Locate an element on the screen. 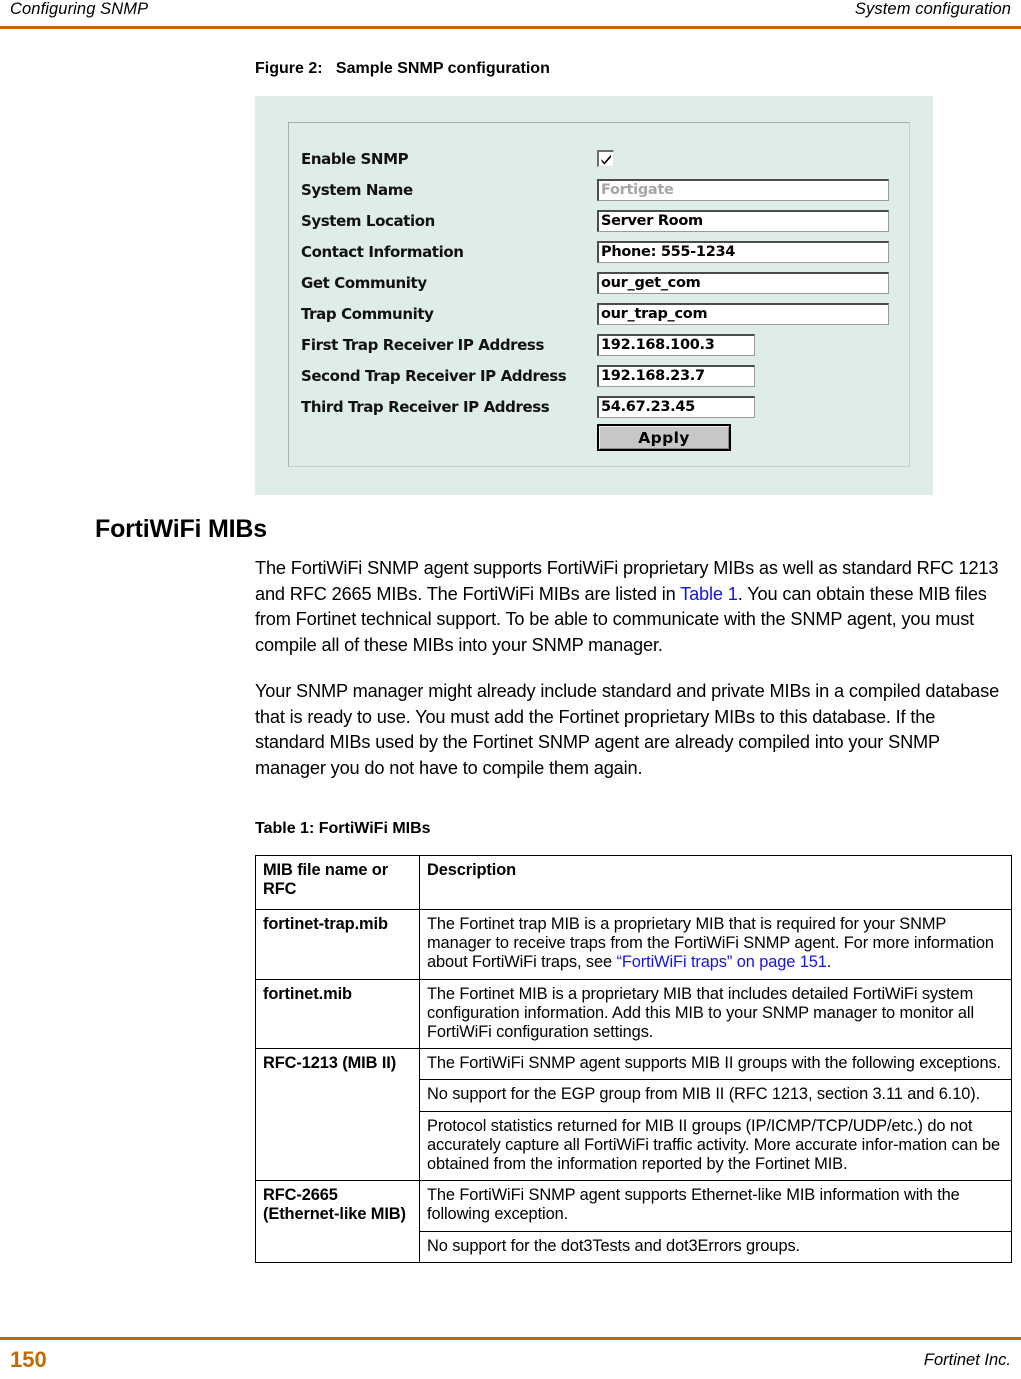  field-label: Third Trap Receiver IP Address is located at coordinates (425, 406).